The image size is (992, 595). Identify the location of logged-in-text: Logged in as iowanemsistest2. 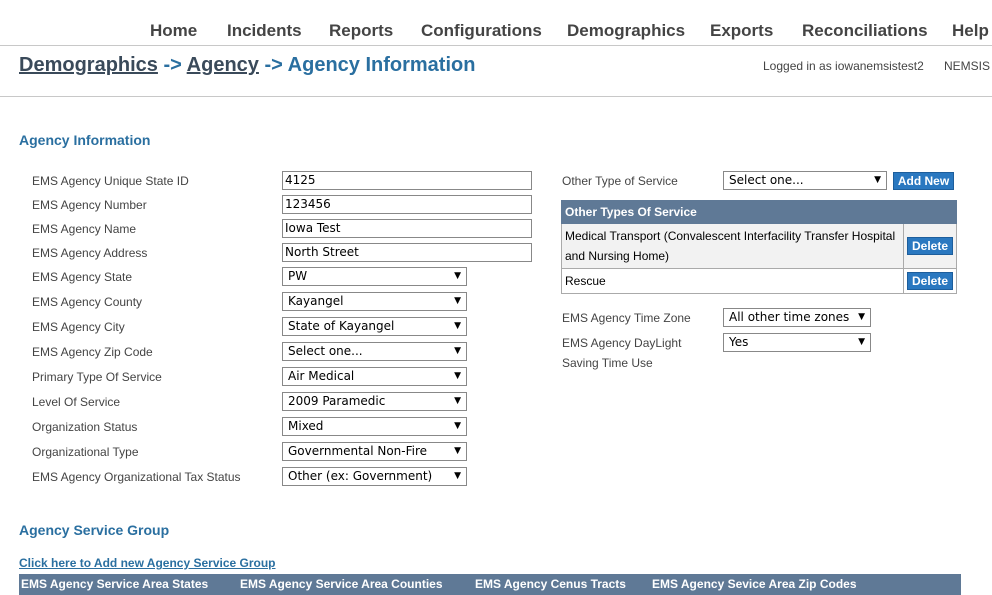
(843, 66).